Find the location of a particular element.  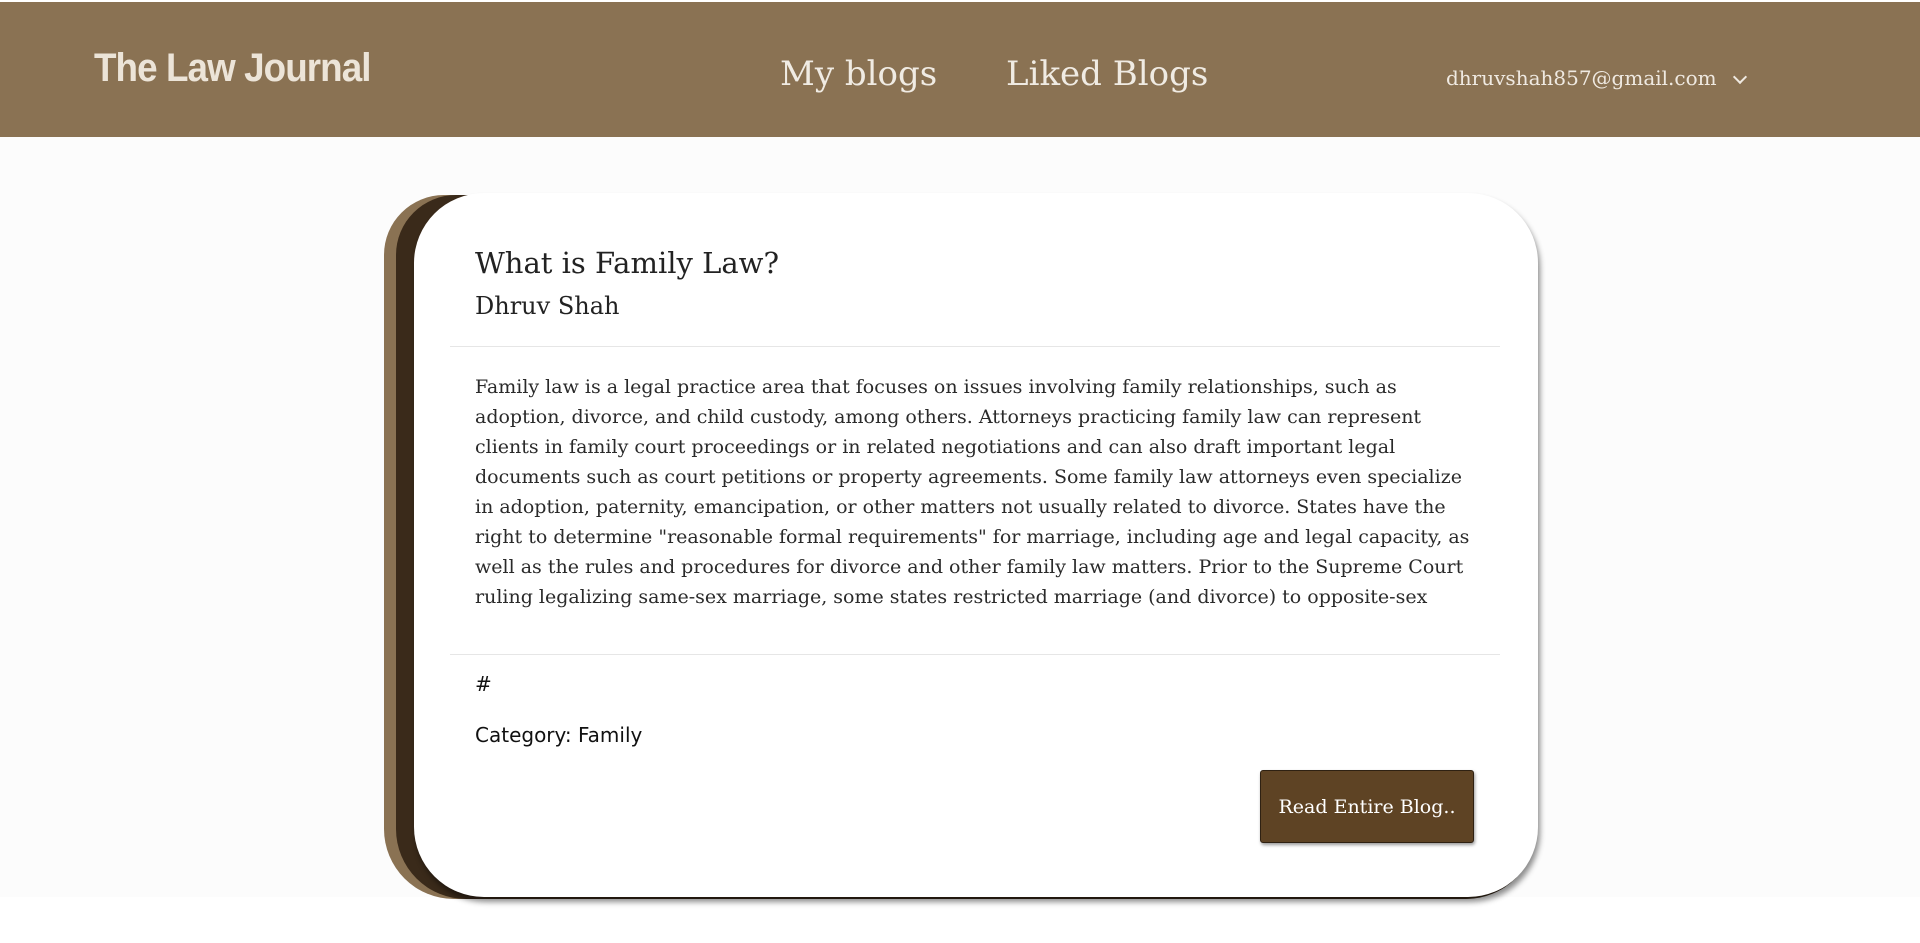

nav-link-liked-blogs: Liked Blogs is located at coordinates (1107, 74).